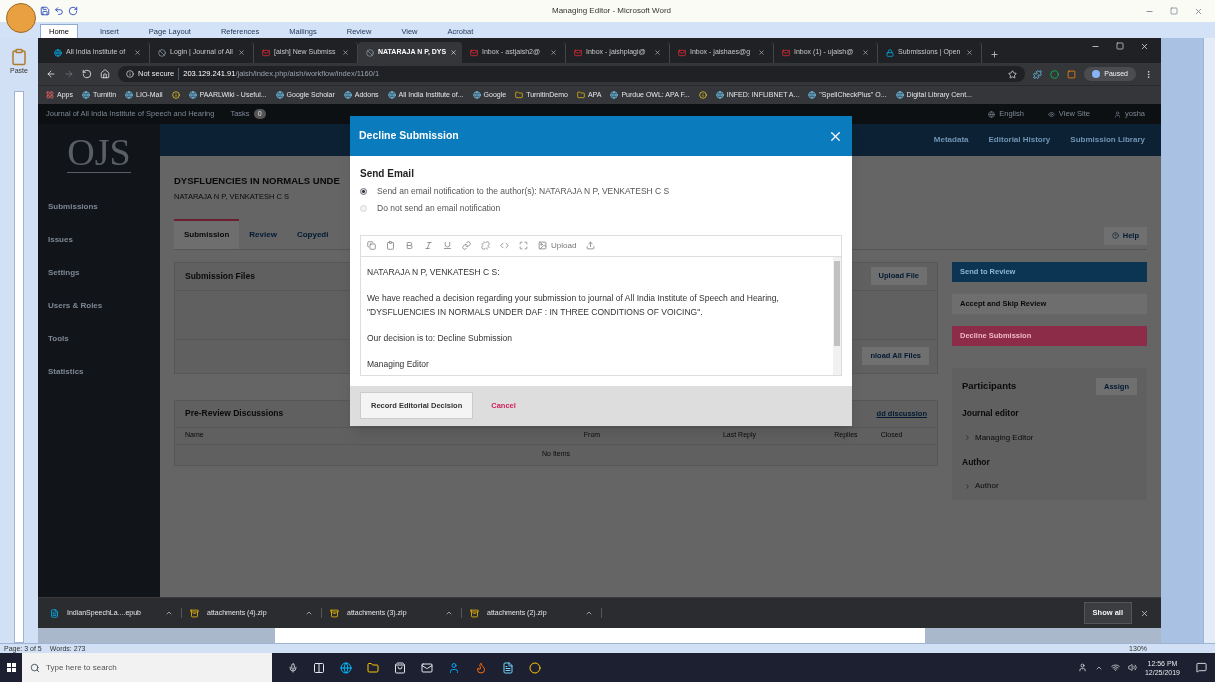  I want to click on code-button, so click(504, 245).